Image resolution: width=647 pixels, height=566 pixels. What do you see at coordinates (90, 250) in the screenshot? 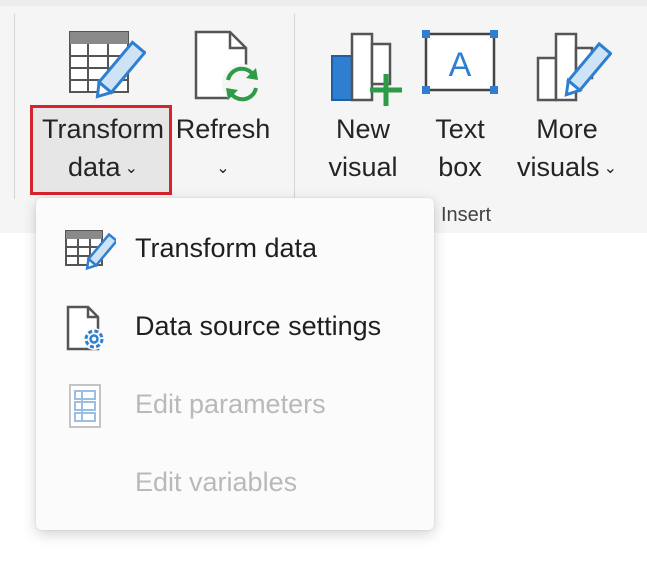
I see `transform-data-icon` at bounding box center [90, 250].